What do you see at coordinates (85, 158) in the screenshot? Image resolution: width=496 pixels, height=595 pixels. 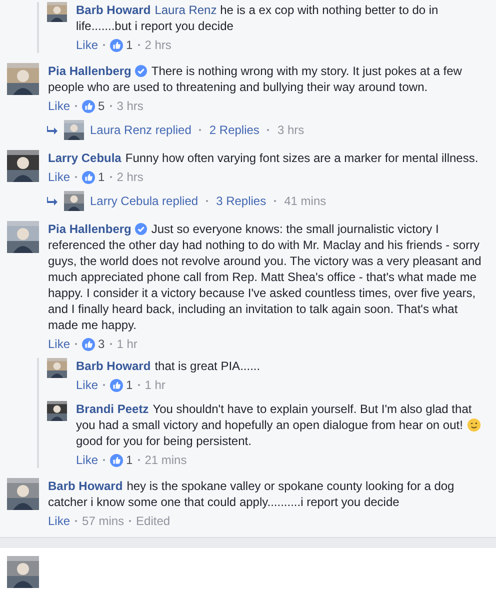 I see `author-link: Larry Cebula` at bounding box center [85, 158].